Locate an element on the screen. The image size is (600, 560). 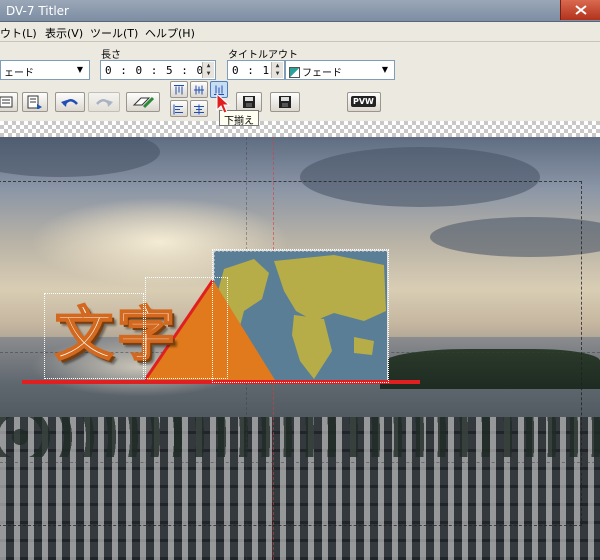
undo-button is located at coordinates (70, 102).